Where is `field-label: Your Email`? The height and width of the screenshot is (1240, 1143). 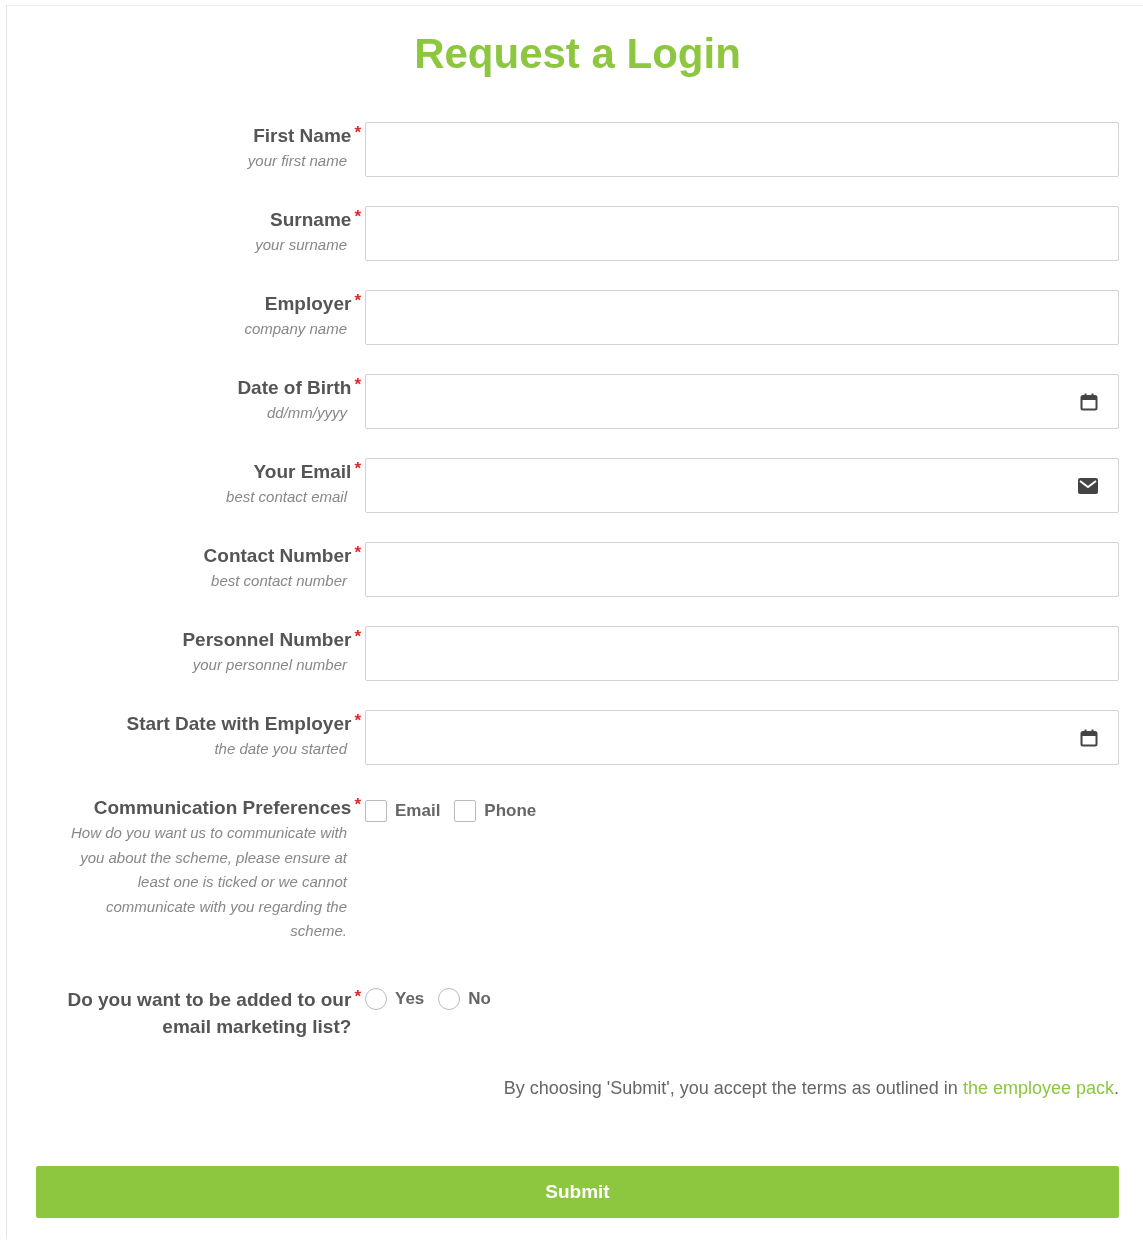 field-label: Your Email is located at coordinates (303, 472).